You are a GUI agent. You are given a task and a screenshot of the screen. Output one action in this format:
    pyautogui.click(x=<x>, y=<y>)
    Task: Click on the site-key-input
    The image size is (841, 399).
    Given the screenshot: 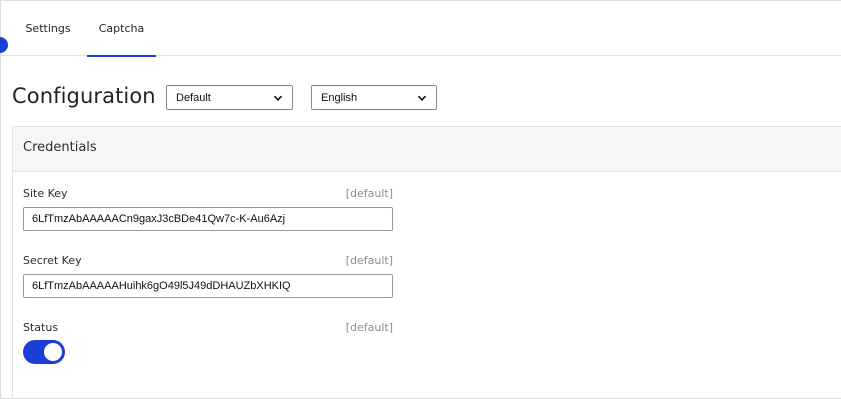 What is the action you would take?
    pyautogui.click(x=208, y=219)
    